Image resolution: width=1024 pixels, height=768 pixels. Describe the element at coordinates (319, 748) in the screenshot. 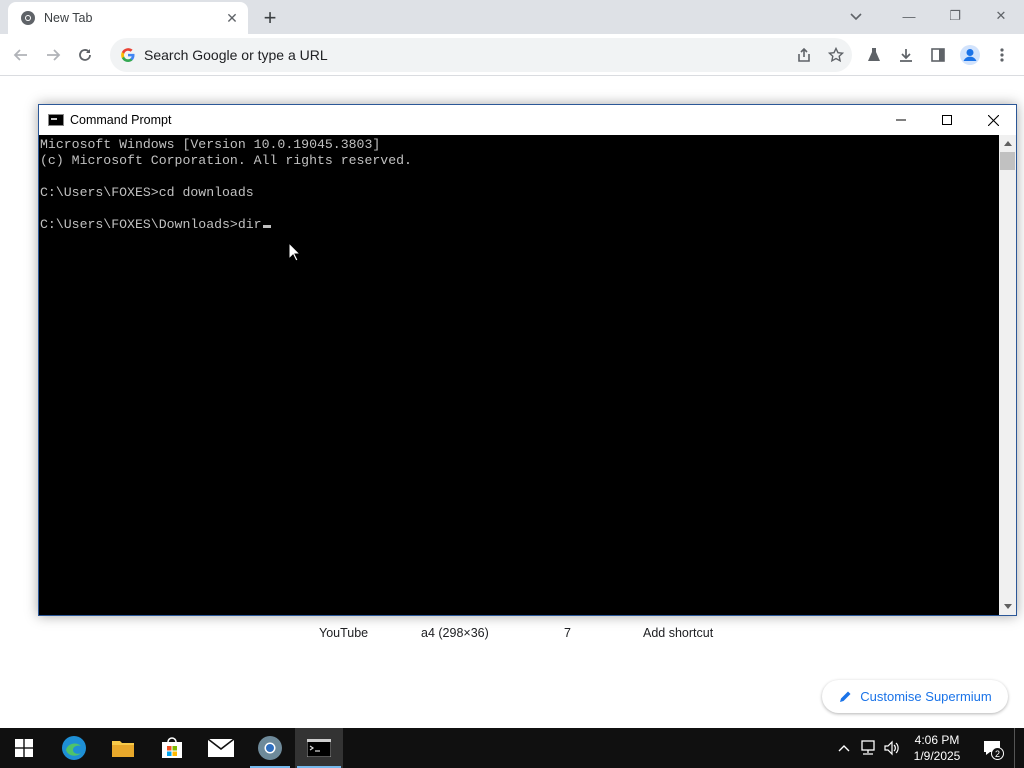

I see `command-prompt-taskbar-icon` at that location.